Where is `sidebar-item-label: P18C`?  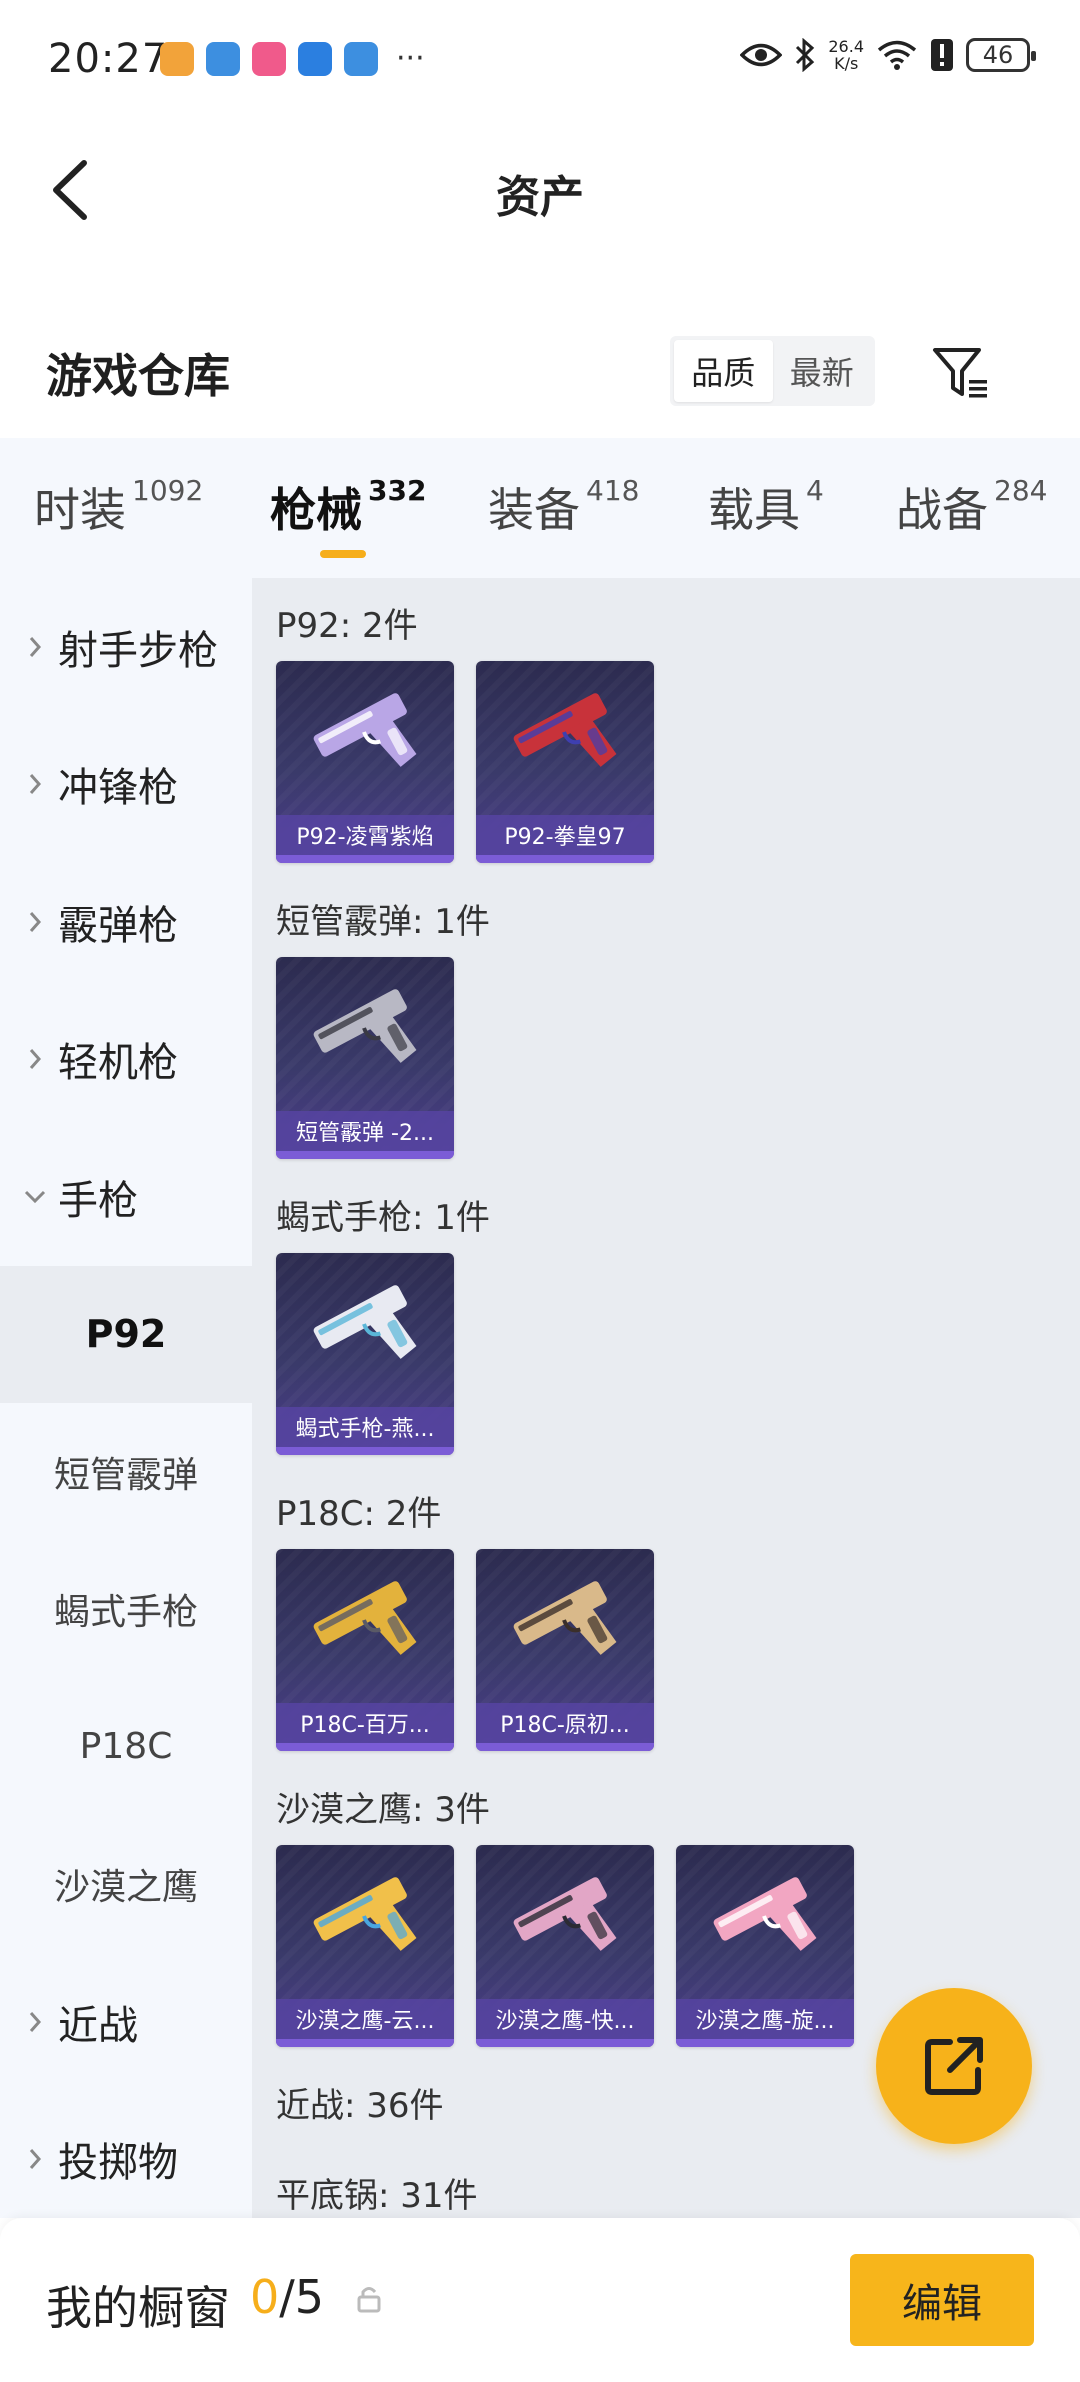
sidebar-item-label: P18C is located at coordinates (126, 1746).